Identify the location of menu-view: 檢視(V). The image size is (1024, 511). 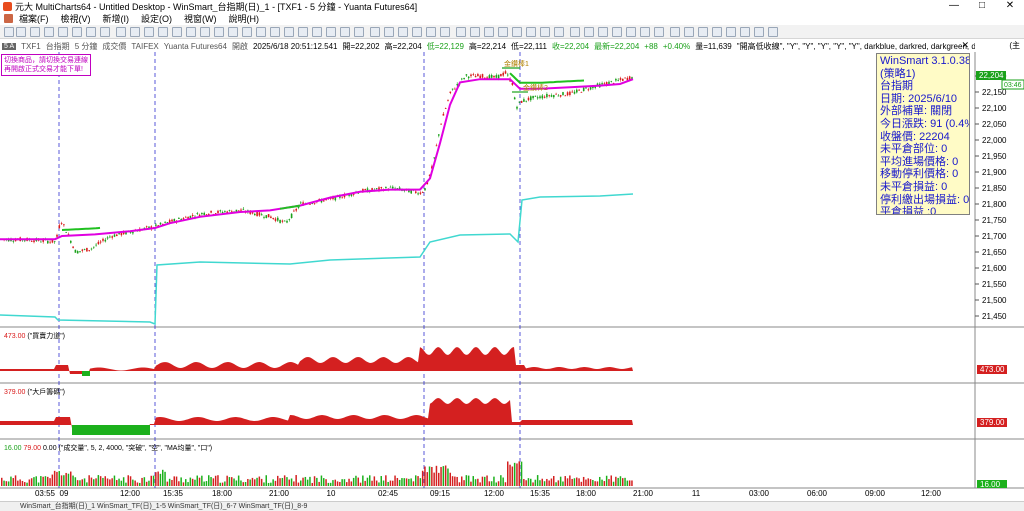
(76, 18).